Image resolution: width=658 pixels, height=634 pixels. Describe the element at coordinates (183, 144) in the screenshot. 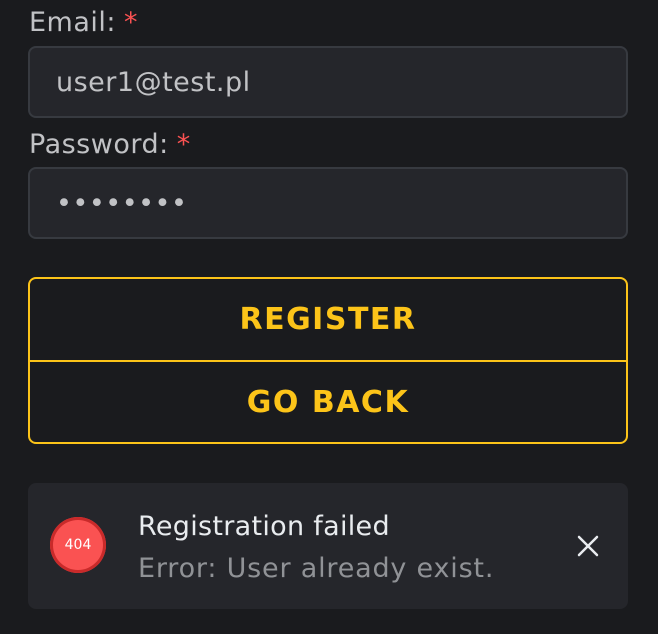

I see `password-required-mark: *` at that location.